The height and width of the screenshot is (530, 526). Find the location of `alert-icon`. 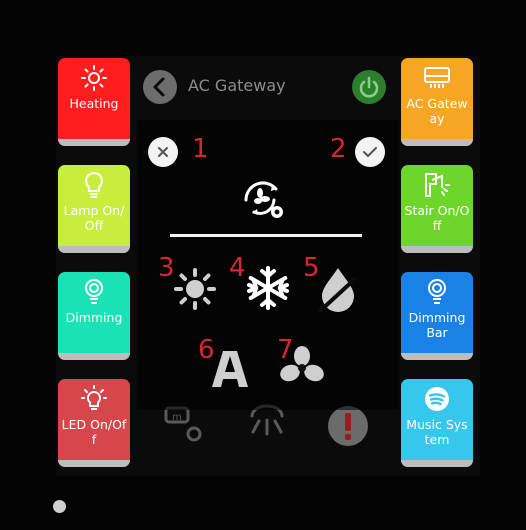

alert-icon is located at coordinates (348, 428).